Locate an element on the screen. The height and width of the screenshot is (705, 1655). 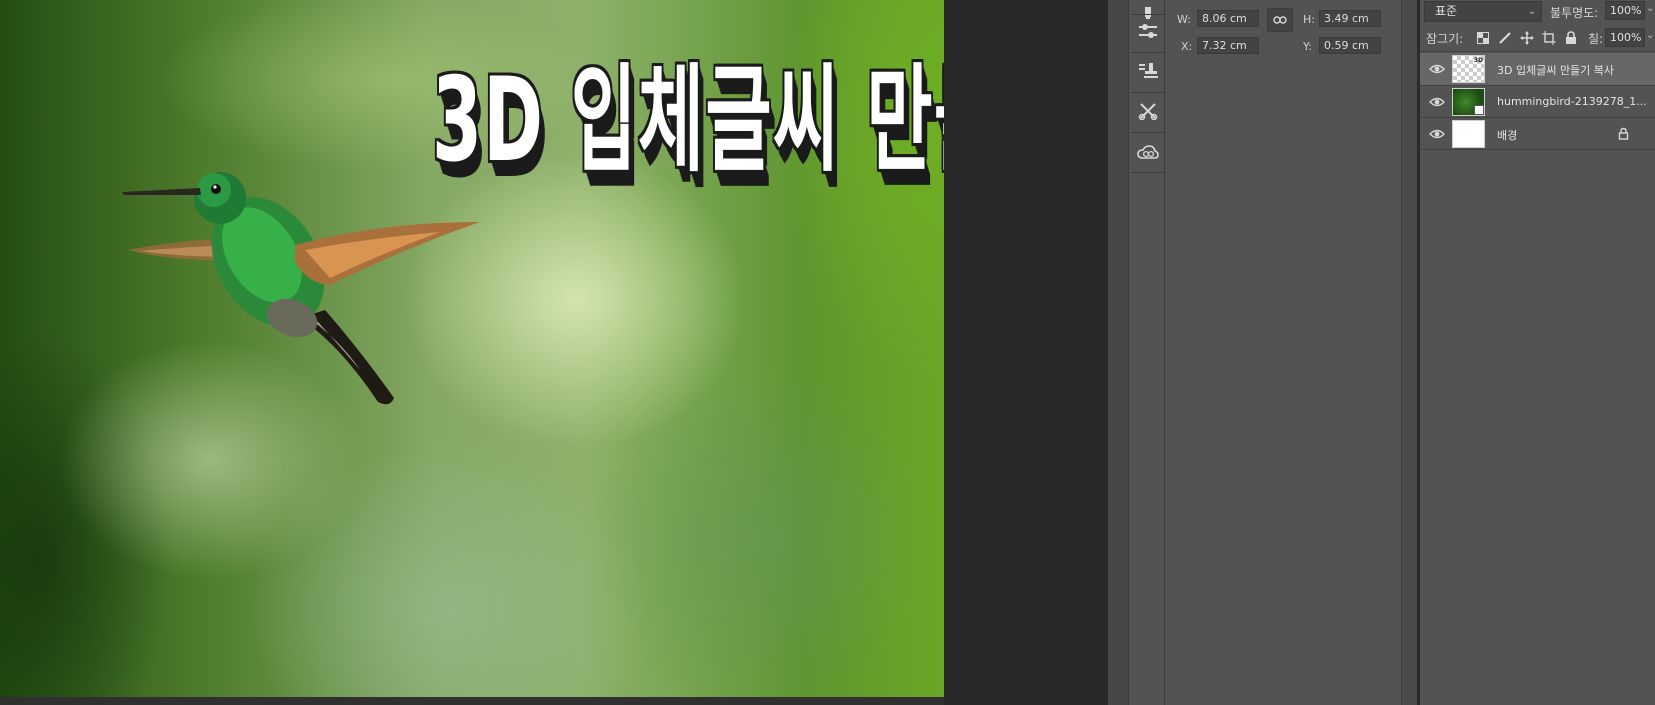
lock-options is located at coordinates (1527, 38).